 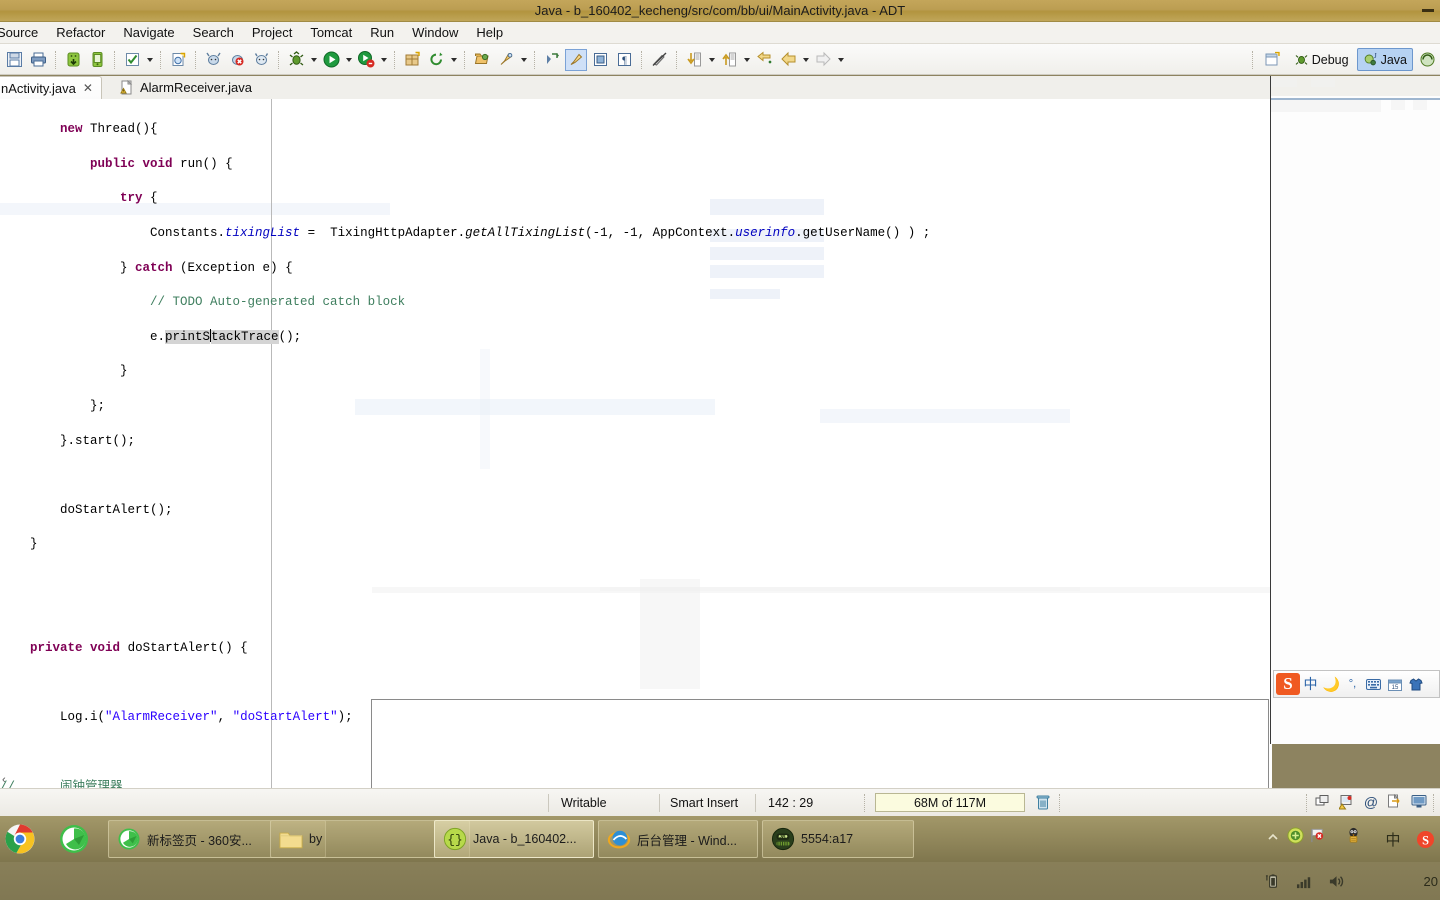 I want to click on mark-occurrences-icon, so click(x=576, y=59).